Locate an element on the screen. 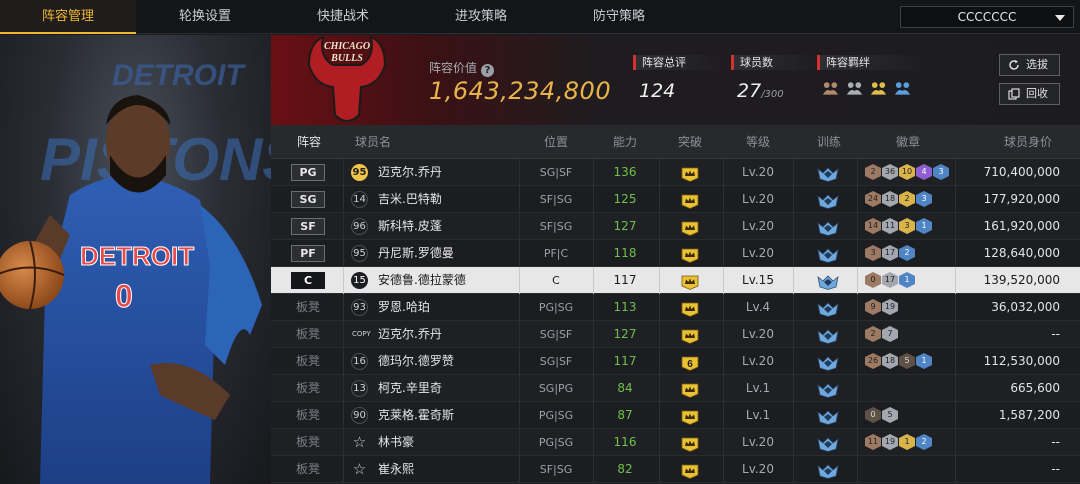 This screenshot has height=484, width=1080. col-header-rating: 能力 is located at coordinates (625, 142).